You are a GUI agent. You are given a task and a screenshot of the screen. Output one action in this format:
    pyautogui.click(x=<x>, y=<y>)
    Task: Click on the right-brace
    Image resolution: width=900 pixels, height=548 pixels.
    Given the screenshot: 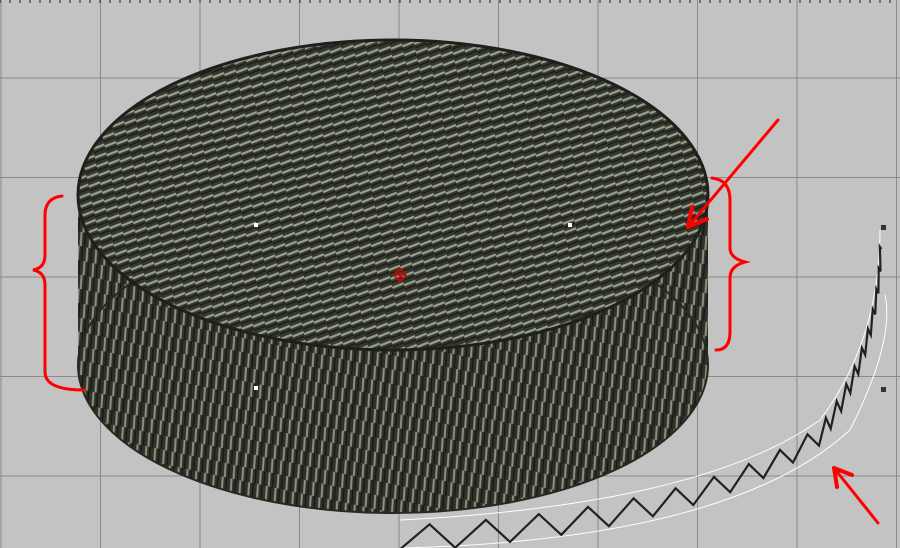 What is the action you would take?
    pyautogui.click(x=730, y=264)
    